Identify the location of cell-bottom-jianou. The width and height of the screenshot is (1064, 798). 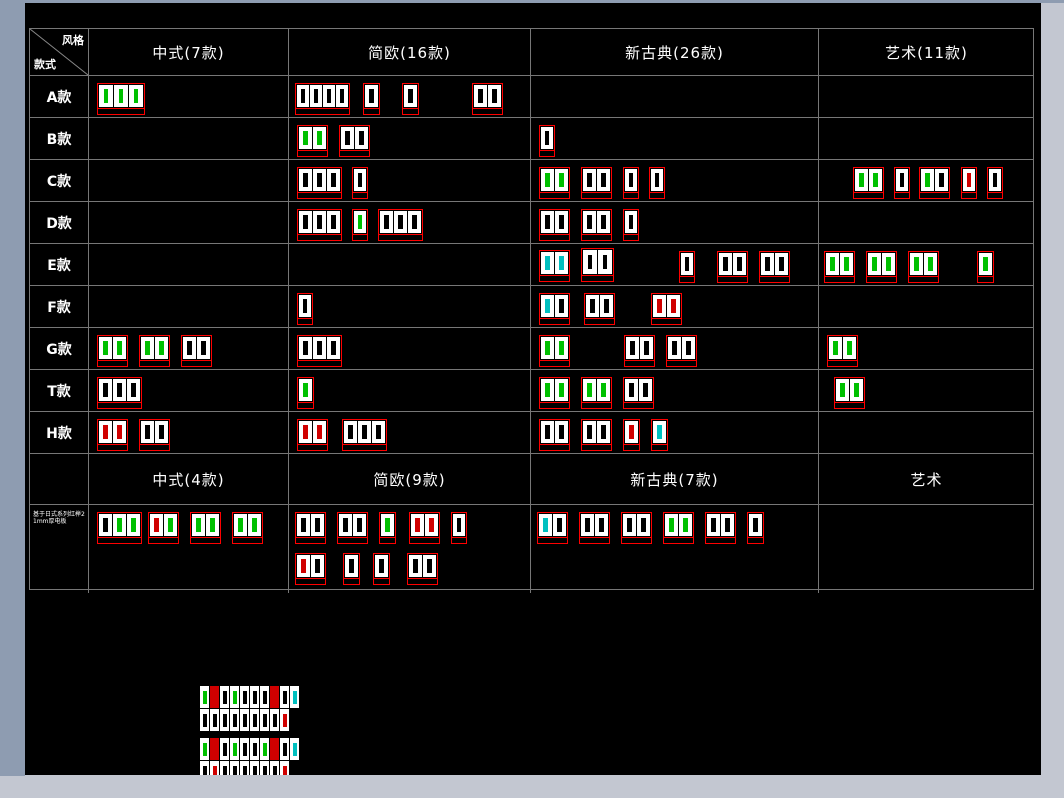
(410, 549).